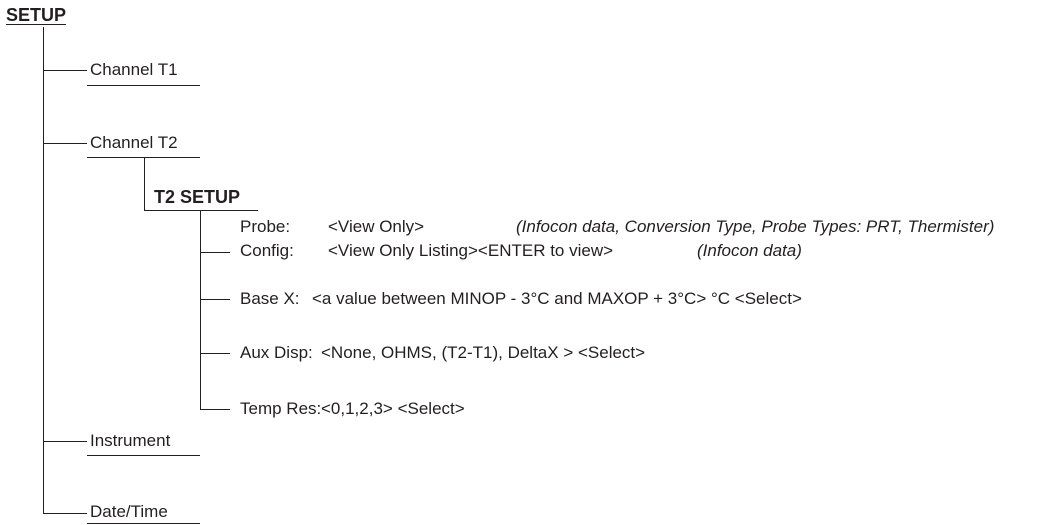 This screenshot has height=525, width=1064. I want to click on item-config-label: Config:, so click(267, 250).